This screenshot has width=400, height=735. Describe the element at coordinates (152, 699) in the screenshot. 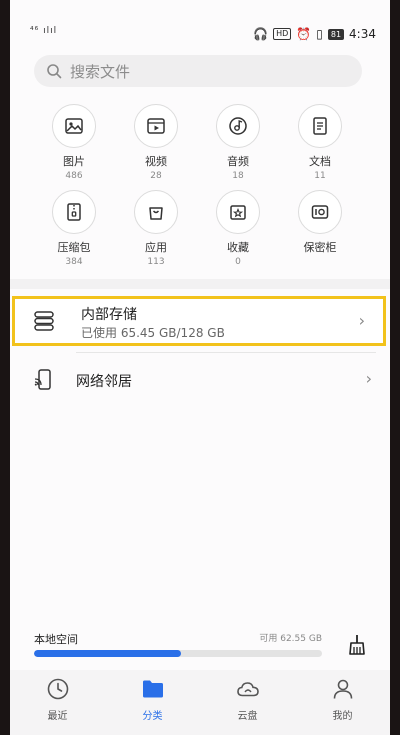

I see `nav-categories: 分类` at that location.